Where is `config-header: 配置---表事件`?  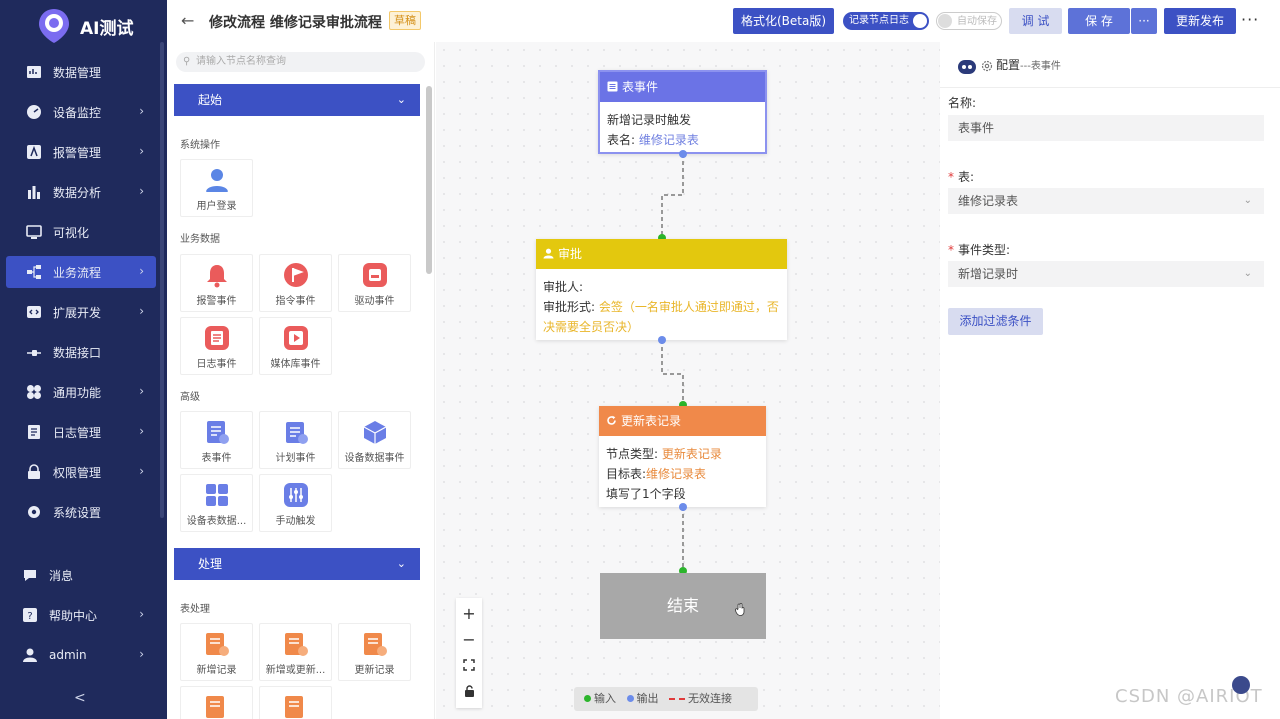
config-header: 配置---表事件 is located at coordinates (1009, 66).